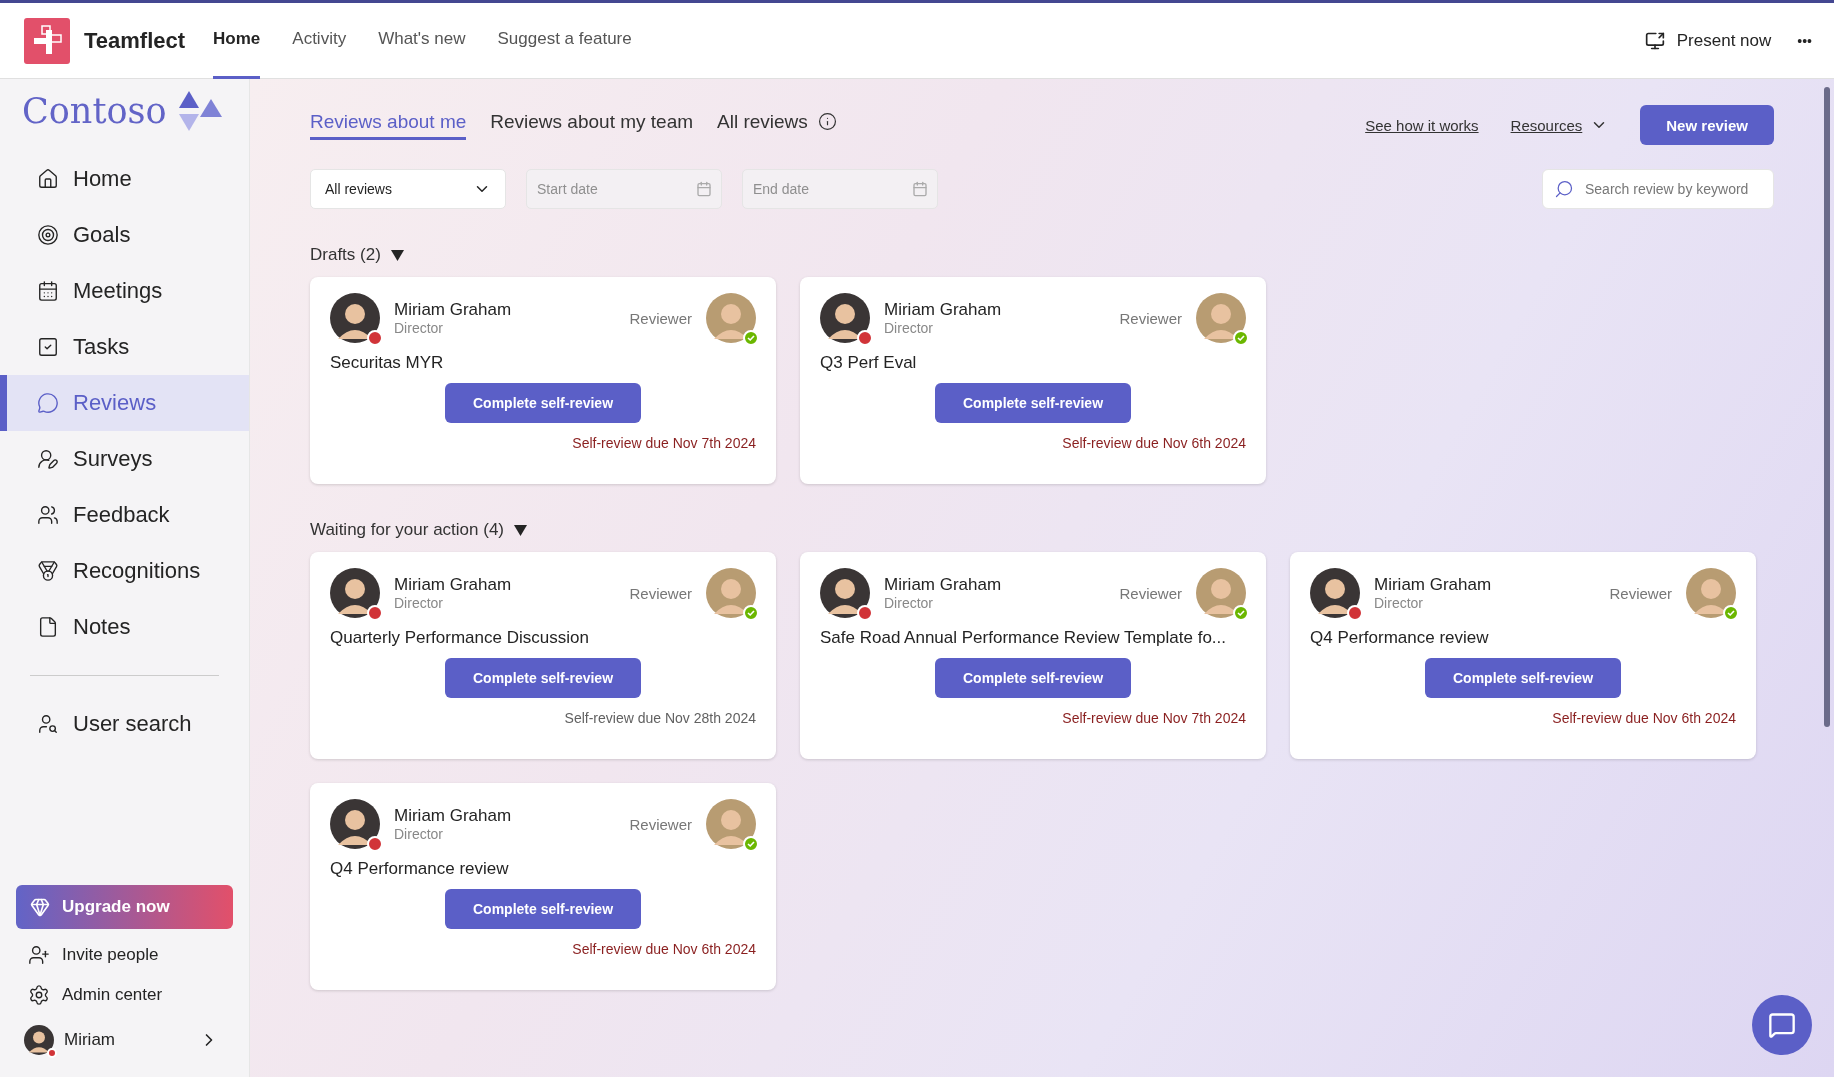 This screenshot has width=1834, height=1077. Describe the element at coordinates (124, 403) in the screenshot. I see `sidebar-item: Reviews` at that location.